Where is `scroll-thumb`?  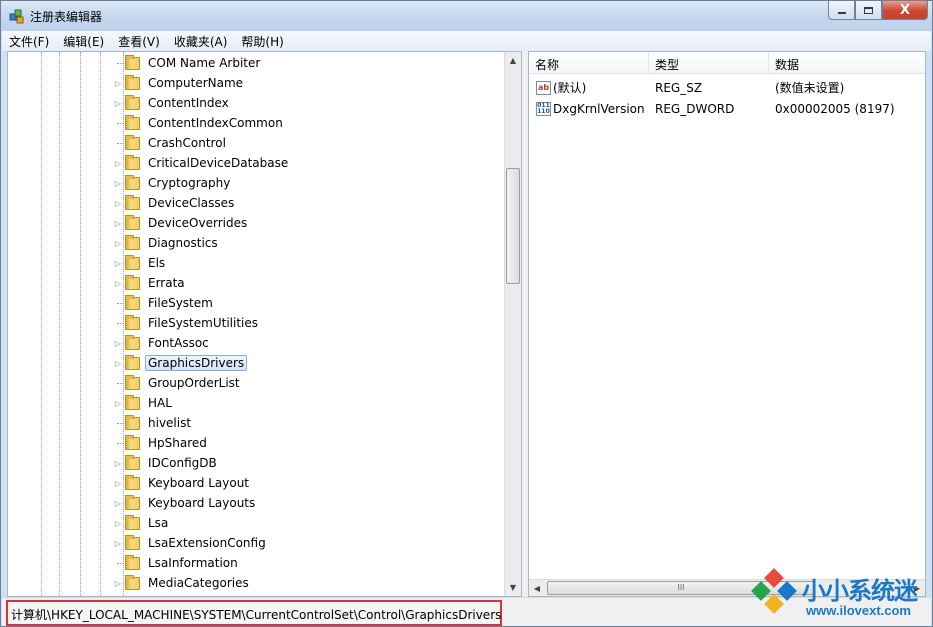 scroll-thumb is located at coordinates (513, 226).